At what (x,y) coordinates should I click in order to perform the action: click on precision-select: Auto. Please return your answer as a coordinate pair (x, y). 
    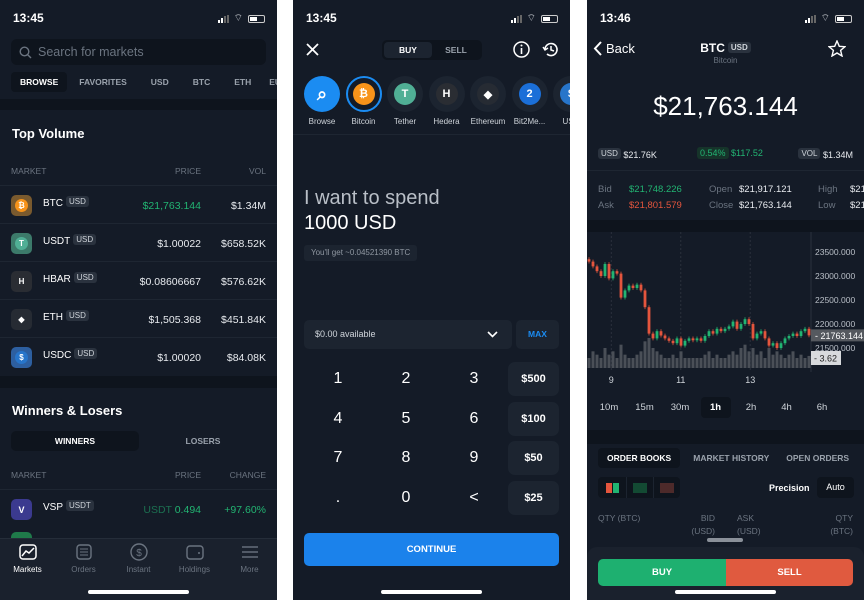
    Looking at the image, I should click on (835, 487).